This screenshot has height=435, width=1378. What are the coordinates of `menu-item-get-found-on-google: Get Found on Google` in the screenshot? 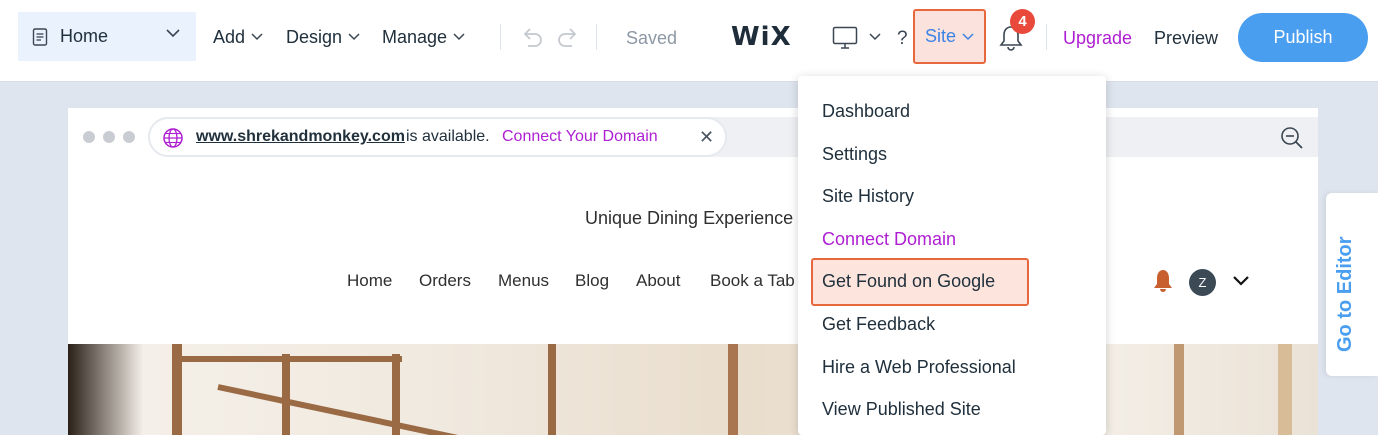 It's located at (908, 281).